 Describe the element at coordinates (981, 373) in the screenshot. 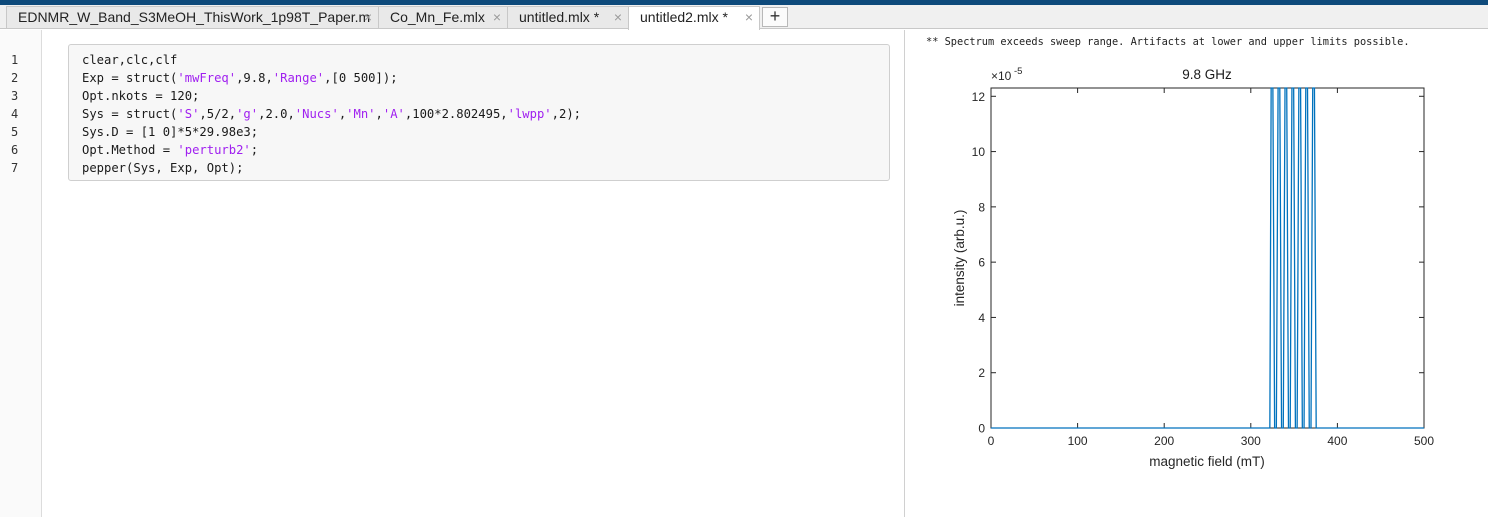

I see `y-tick-label: 2` at that location.